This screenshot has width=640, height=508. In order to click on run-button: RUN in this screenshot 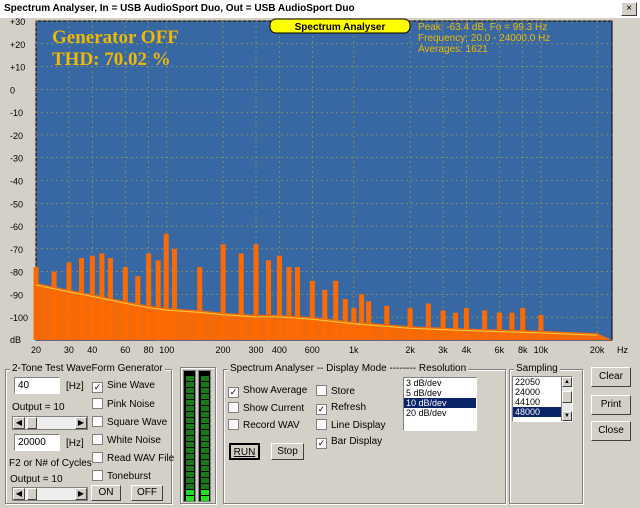, I will do `click(244, 451)`.